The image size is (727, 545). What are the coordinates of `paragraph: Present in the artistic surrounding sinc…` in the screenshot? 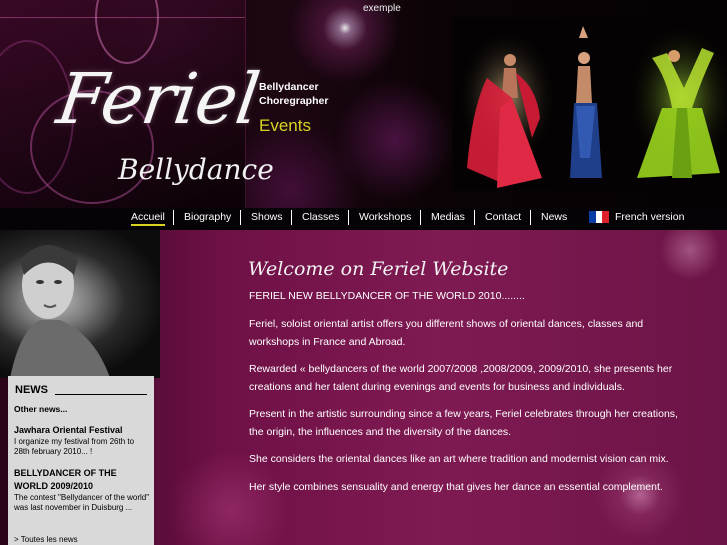 It's located at (463, 423).